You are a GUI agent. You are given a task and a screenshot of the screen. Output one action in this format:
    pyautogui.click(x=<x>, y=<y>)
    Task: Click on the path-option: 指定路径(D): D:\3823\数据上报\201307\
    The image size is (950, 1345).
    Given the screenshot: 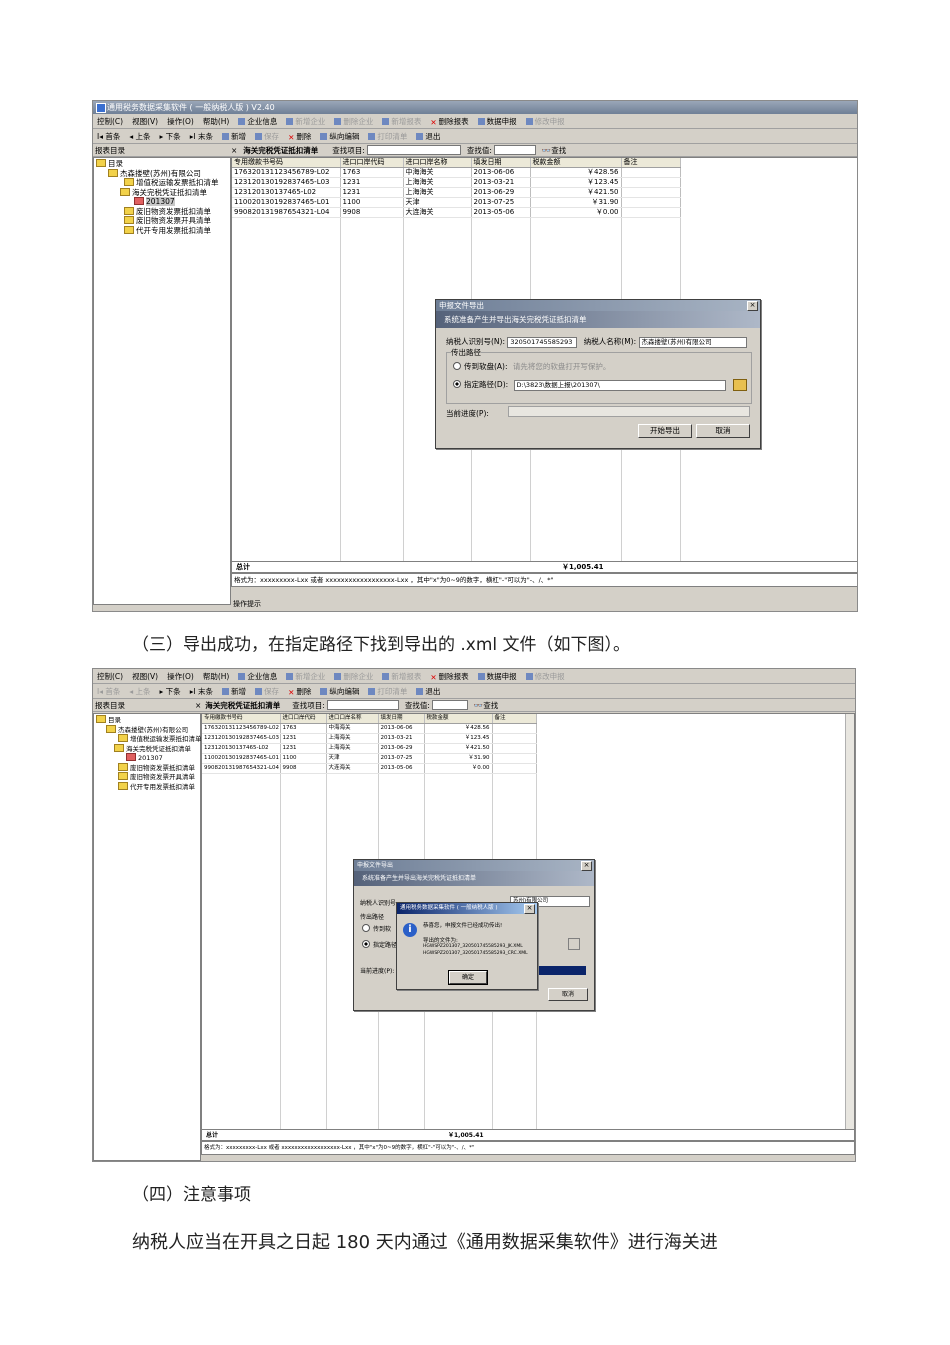 What is the action you would take?
    pyautogui.click(x=589, y=385)
    